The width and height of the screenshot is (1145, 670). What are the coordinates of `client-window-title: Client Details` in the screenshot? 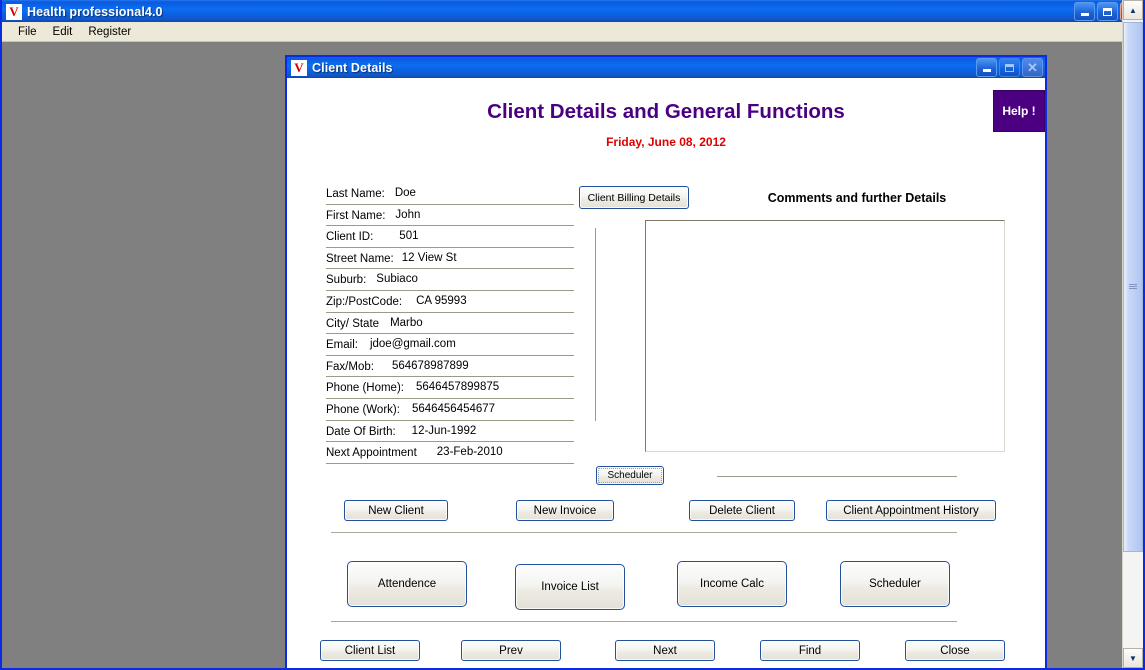 It's located at (352, 67).